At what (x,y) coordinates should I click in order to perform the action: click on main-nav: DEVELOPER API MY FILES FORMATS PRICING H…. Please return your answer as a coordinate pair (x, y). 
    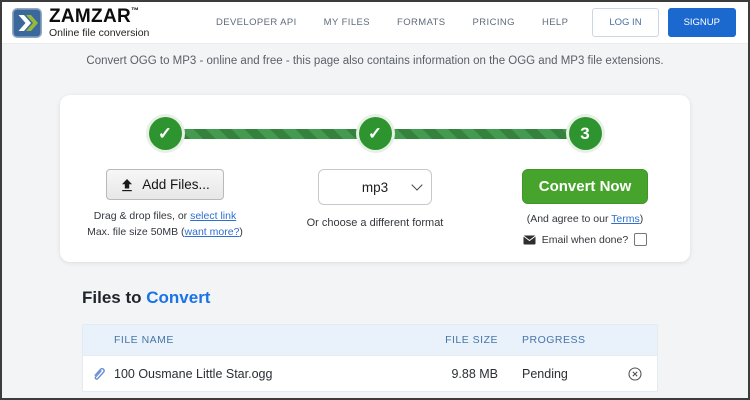
    Looking at the image, I should click on (392, 22).